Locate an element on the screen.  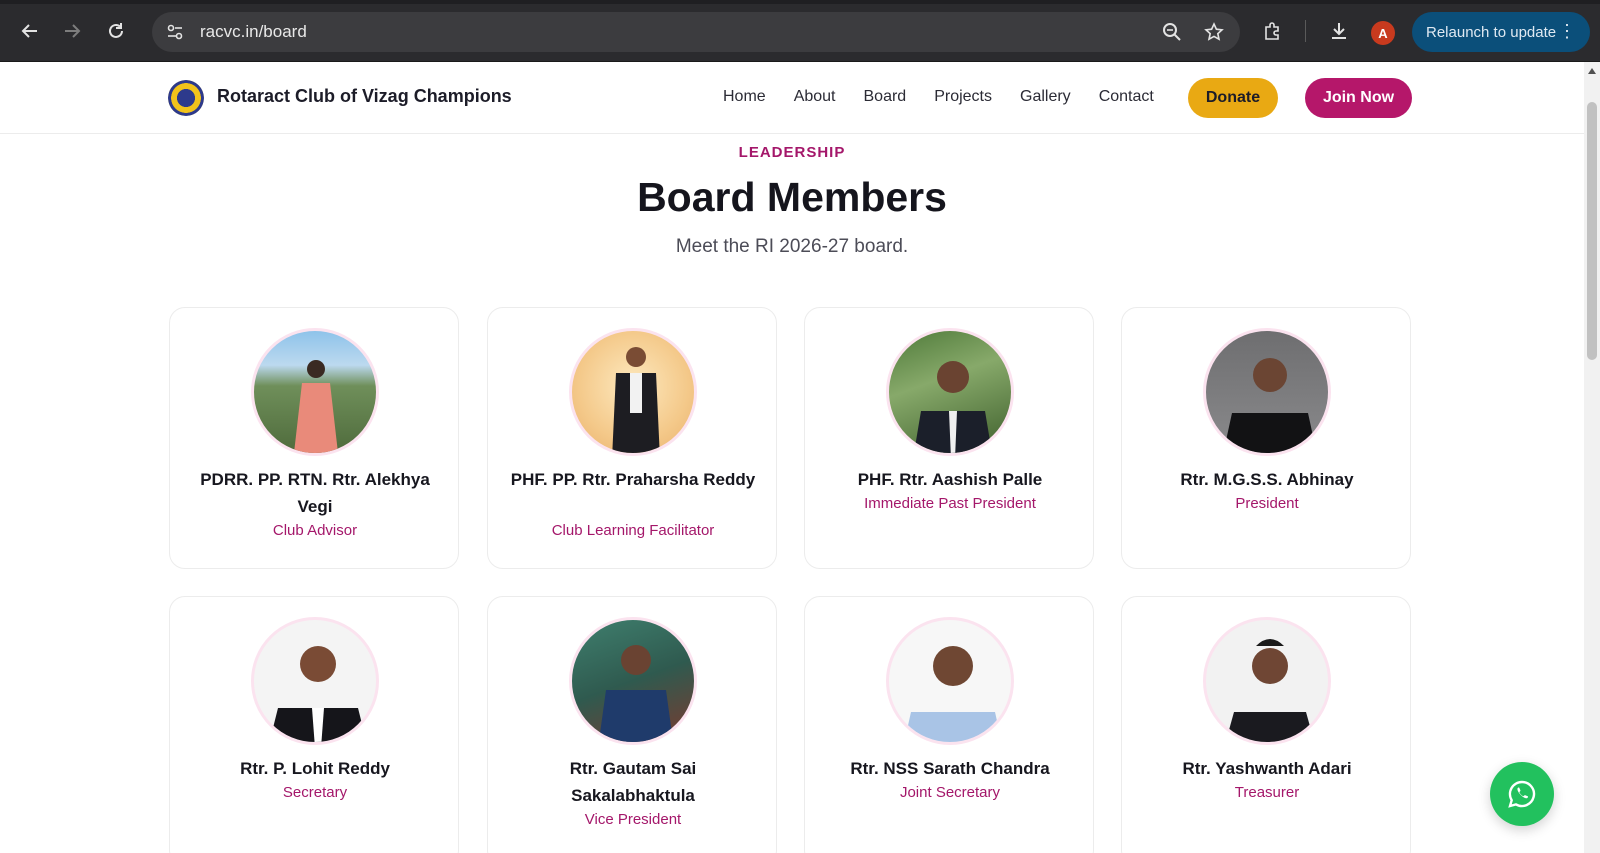
member-role: Club Learning Facilitator is located at coordinates (633, 530).